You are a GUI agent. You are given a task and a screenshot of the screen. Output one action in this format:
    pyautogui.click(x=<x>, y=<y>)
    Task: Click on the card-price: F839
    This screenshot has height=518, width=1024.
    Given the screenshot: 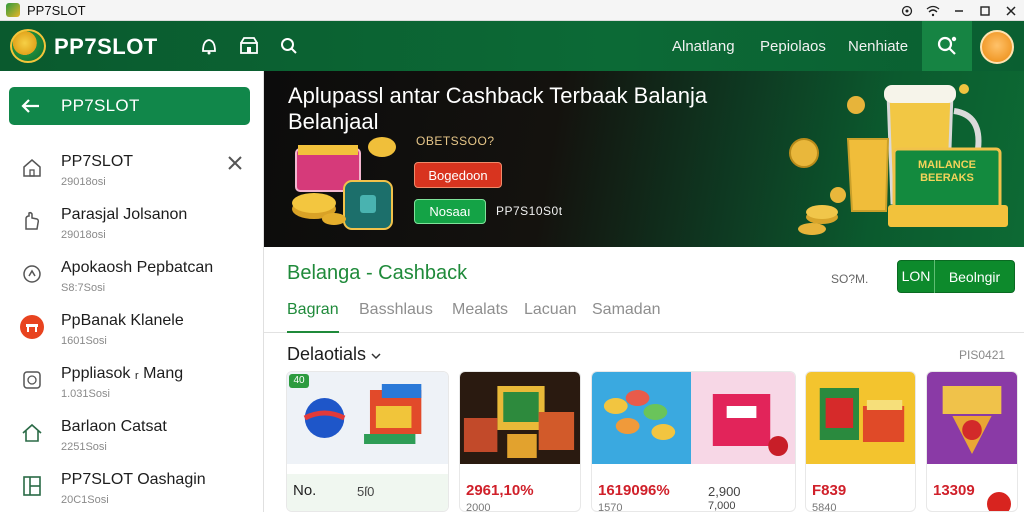 What is the action you would take?
    pyautogui.click(x=829, y=490)
    